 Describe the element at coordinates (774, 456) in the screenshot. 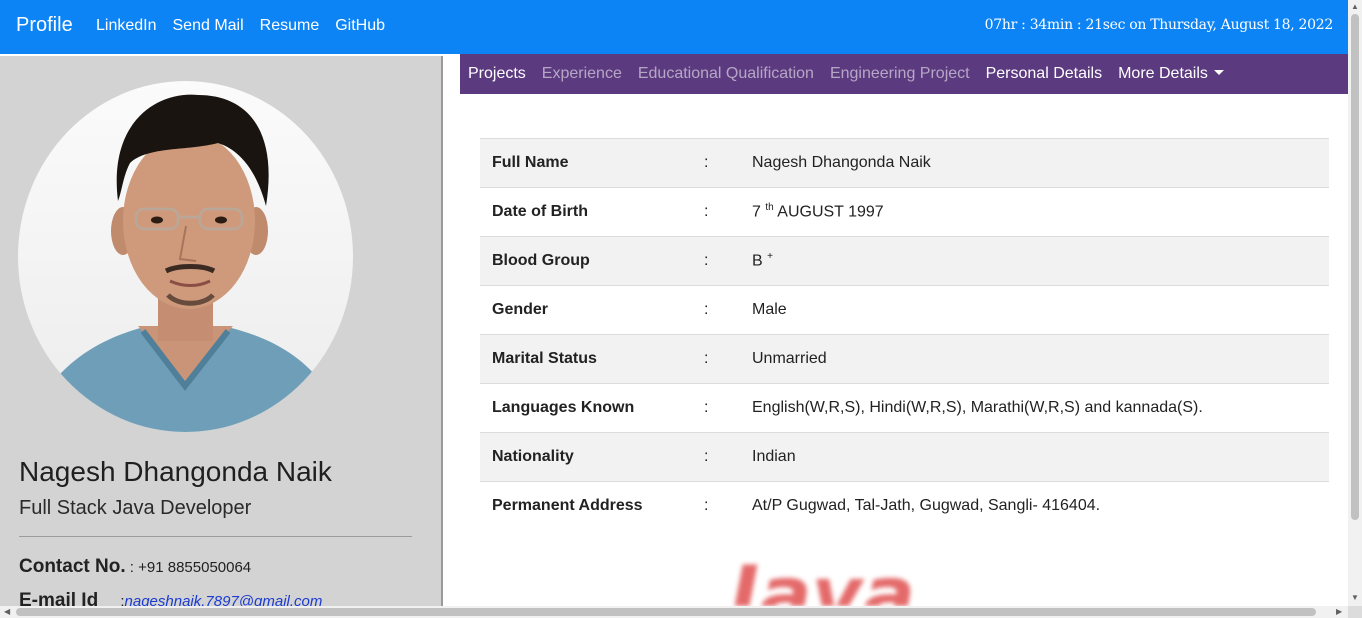

I see `detail-value: Indian` at that location.